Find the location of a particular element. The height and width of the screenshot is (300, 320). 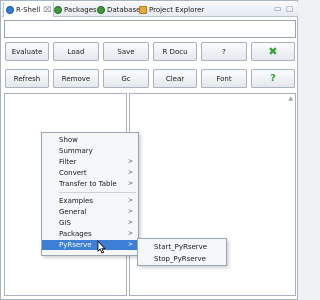

menu-item-pyrserve: PyRserve > is located at coordinates (90, 245).